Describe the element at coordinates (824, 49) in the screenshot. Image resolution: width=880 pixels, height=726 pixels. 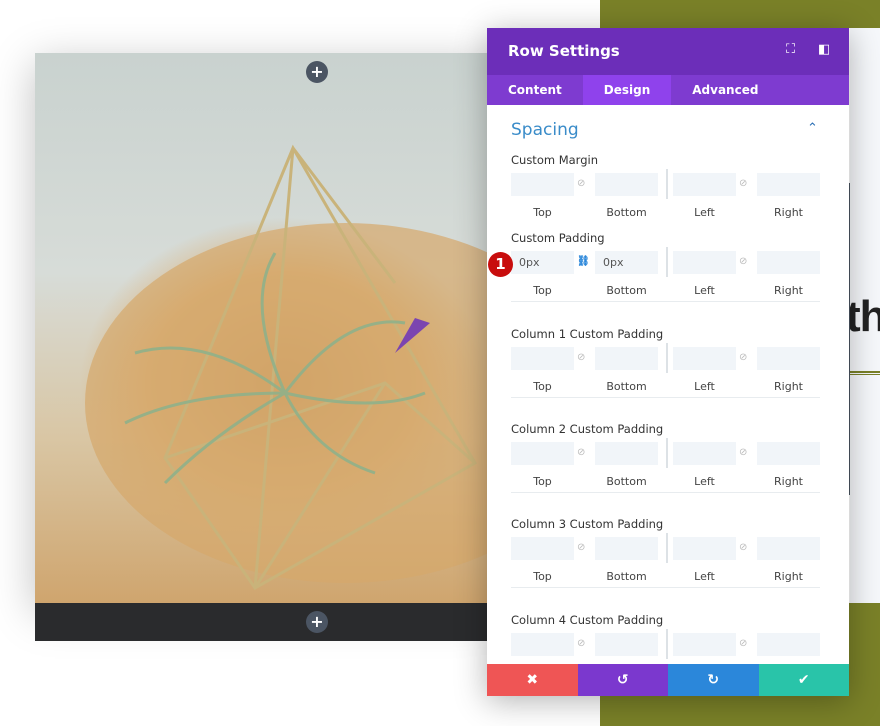
I see `sidebar-toggle-icon: ◧` at that location.